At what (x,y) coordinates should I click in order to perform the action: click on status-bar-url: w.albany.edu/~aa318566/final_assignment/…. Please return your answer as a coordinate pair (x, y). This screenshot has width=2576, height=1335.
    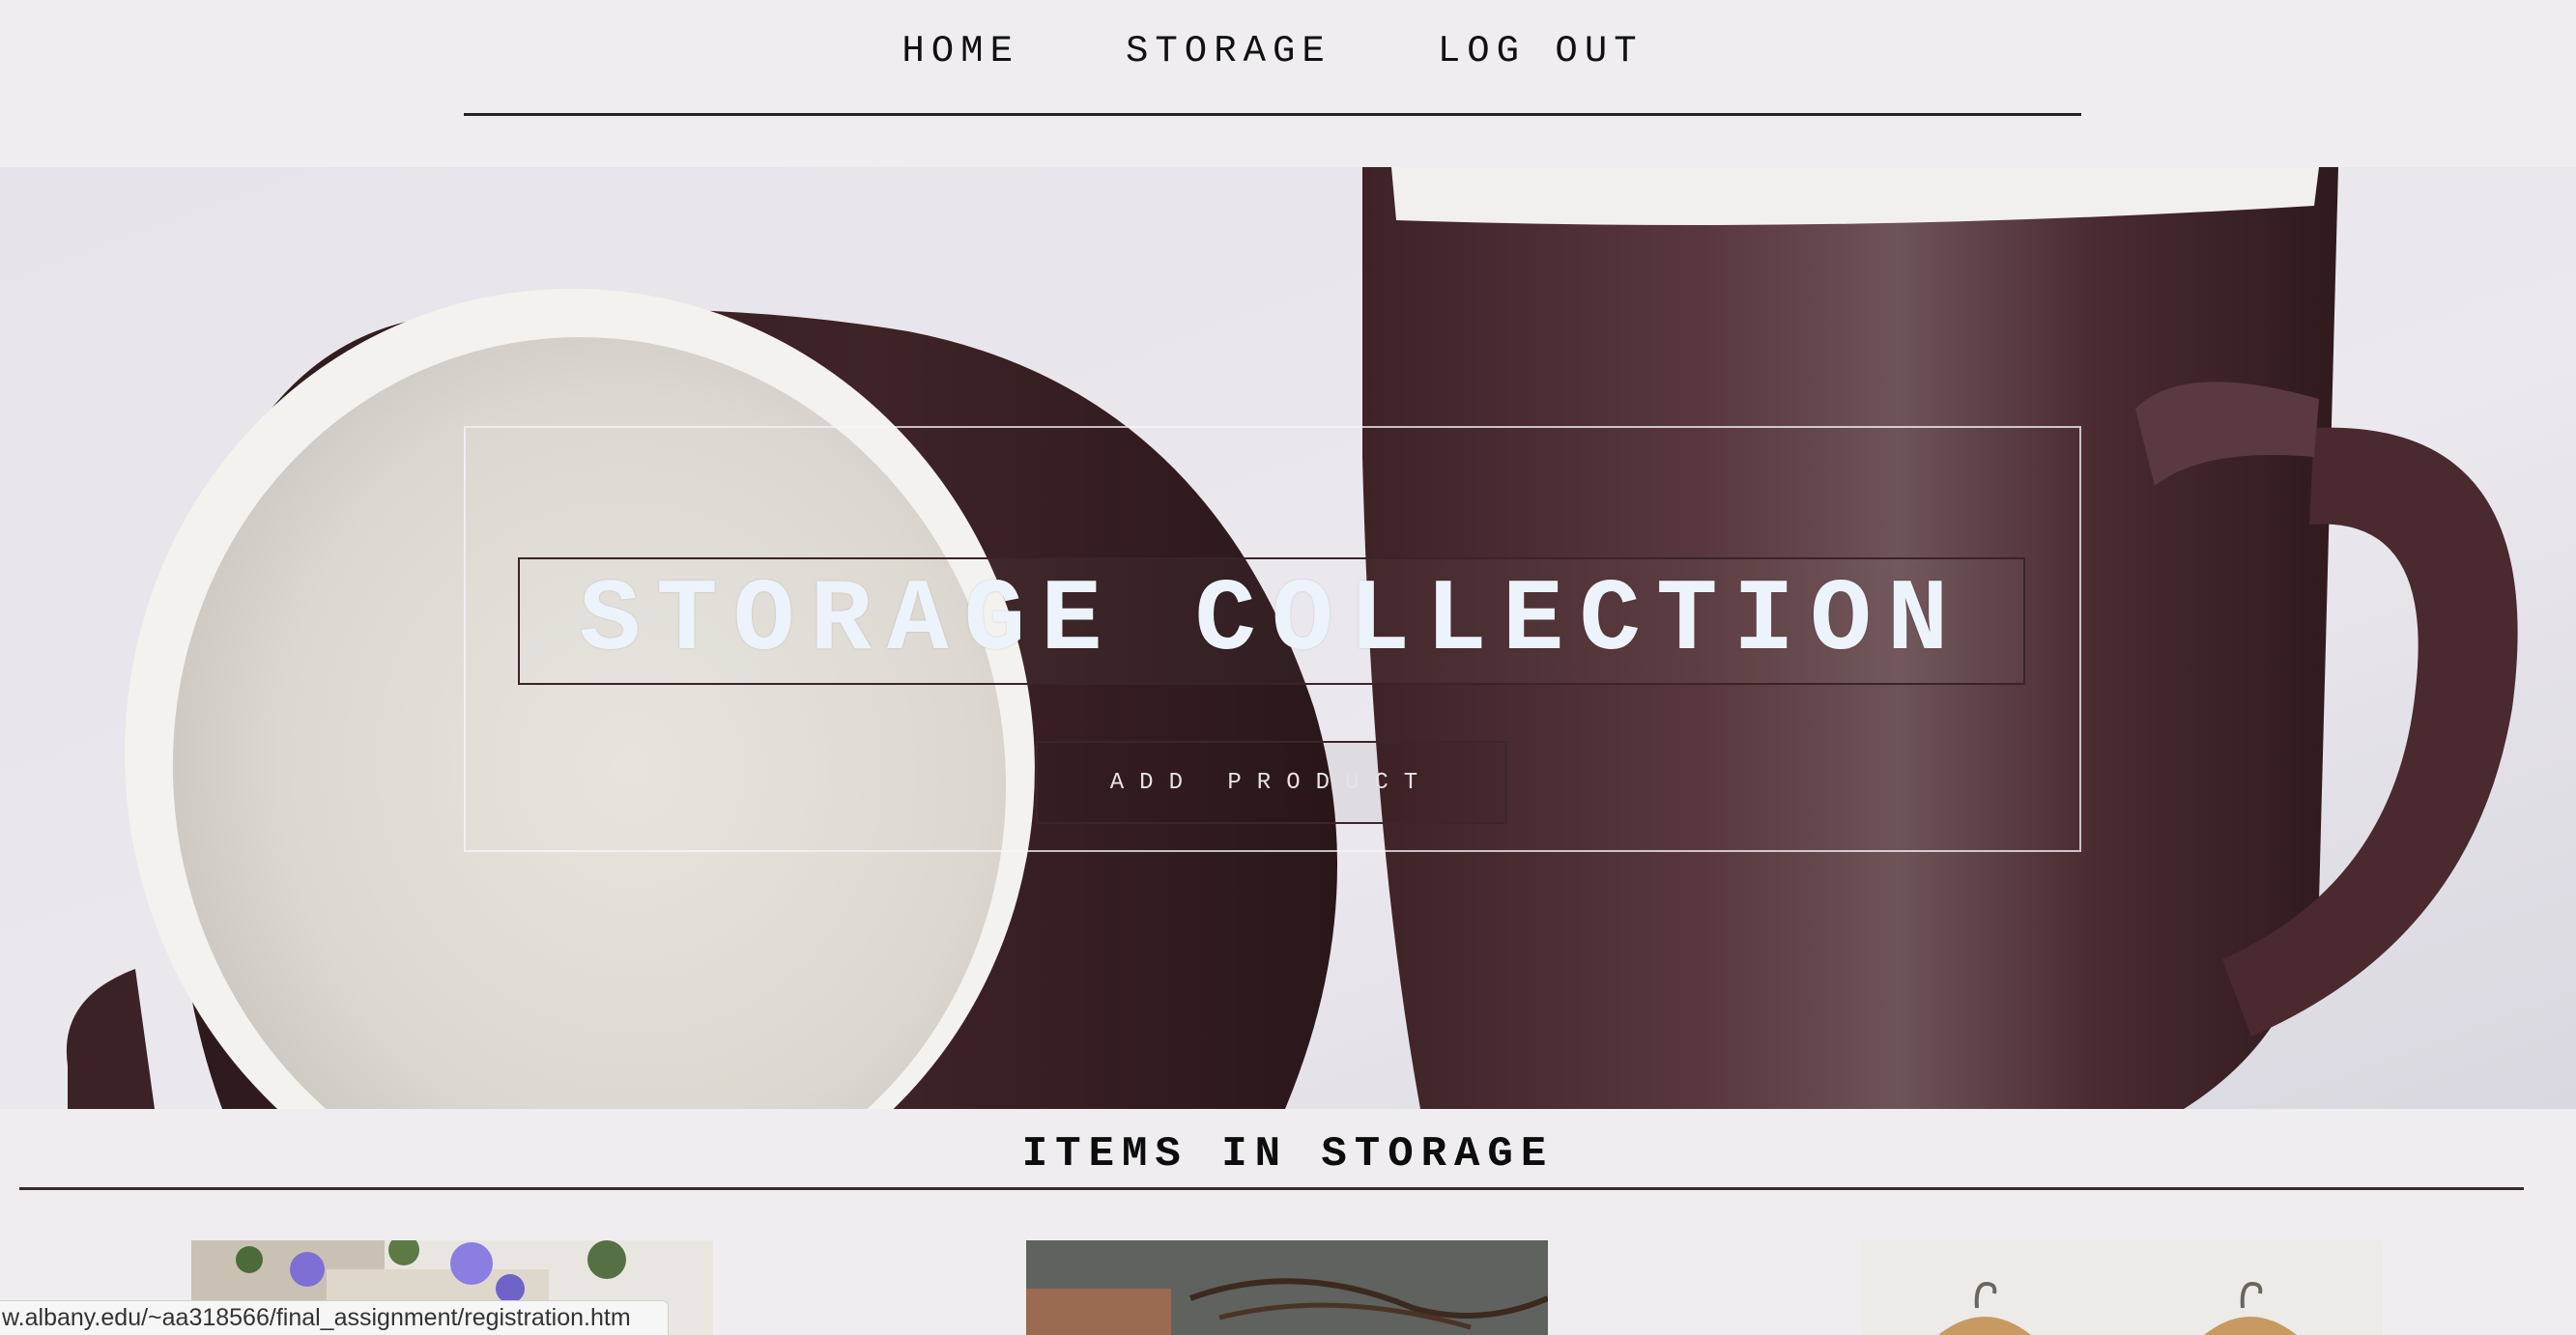
    Looking at the image, I should click on (335, 1317).